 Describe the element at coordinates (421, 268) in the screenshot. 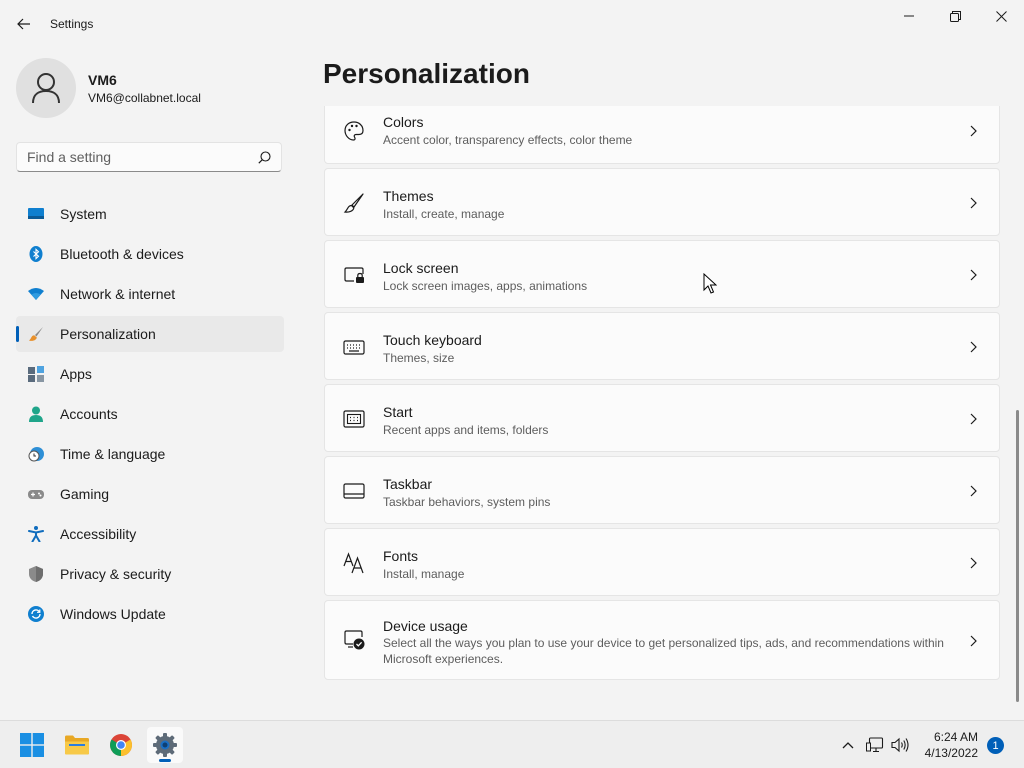

I see `card-title: Lock screen` at that location.